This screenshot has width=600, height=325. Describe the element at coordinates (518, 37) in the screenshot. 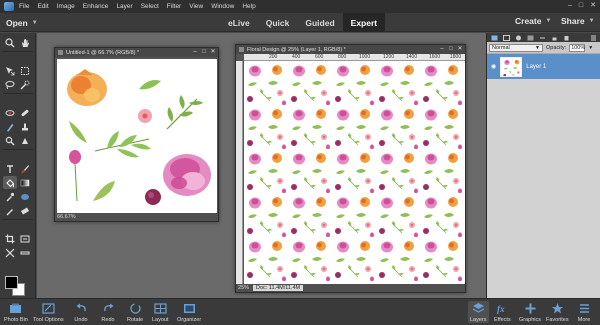

I see `adjustment-layer-icon` at that location.